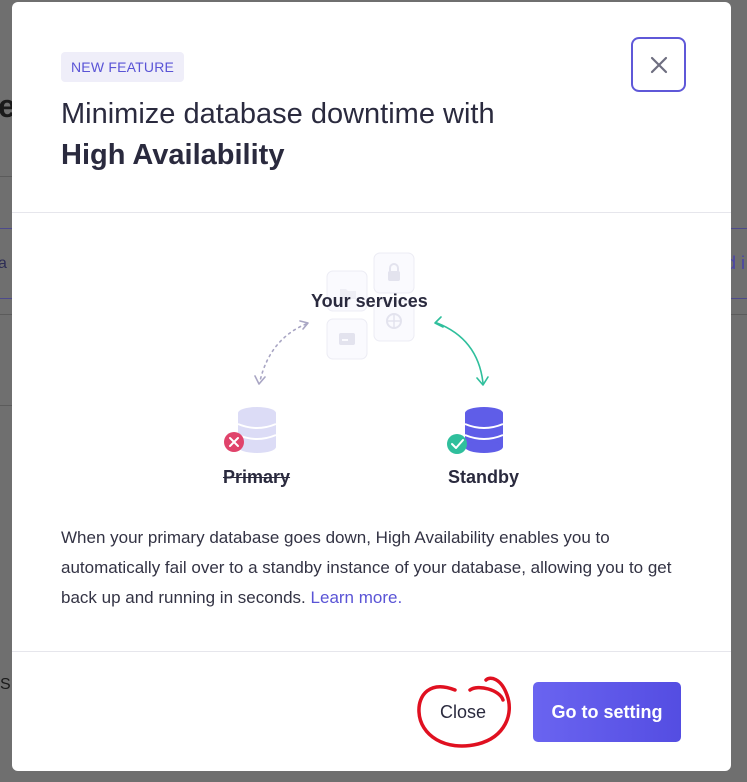  Describe the element at coordinates (371, 711) in the screenshot. I see `modal-footer: Close Go to setting` at that location.